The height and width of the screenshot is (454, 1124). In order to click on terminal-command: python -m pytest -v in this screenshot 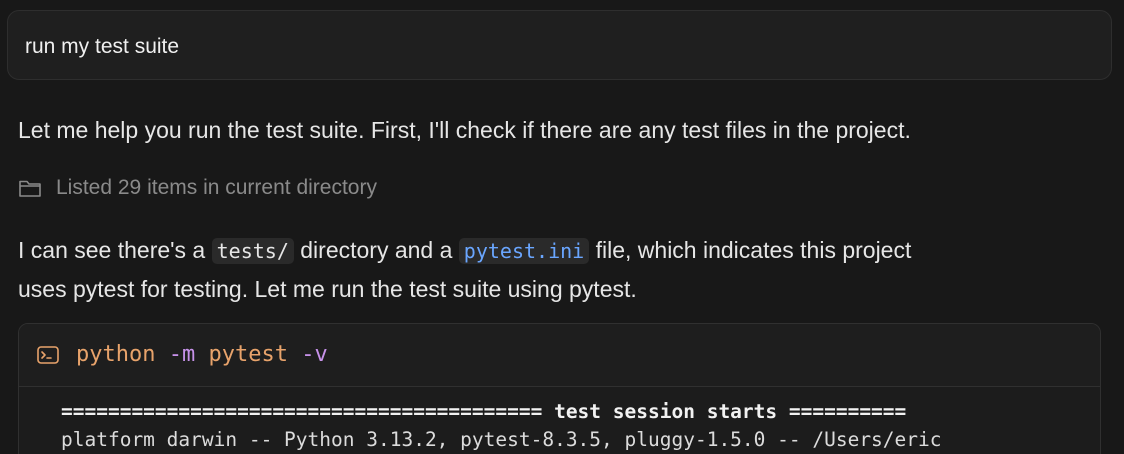, I will do `click(202, 355)`.